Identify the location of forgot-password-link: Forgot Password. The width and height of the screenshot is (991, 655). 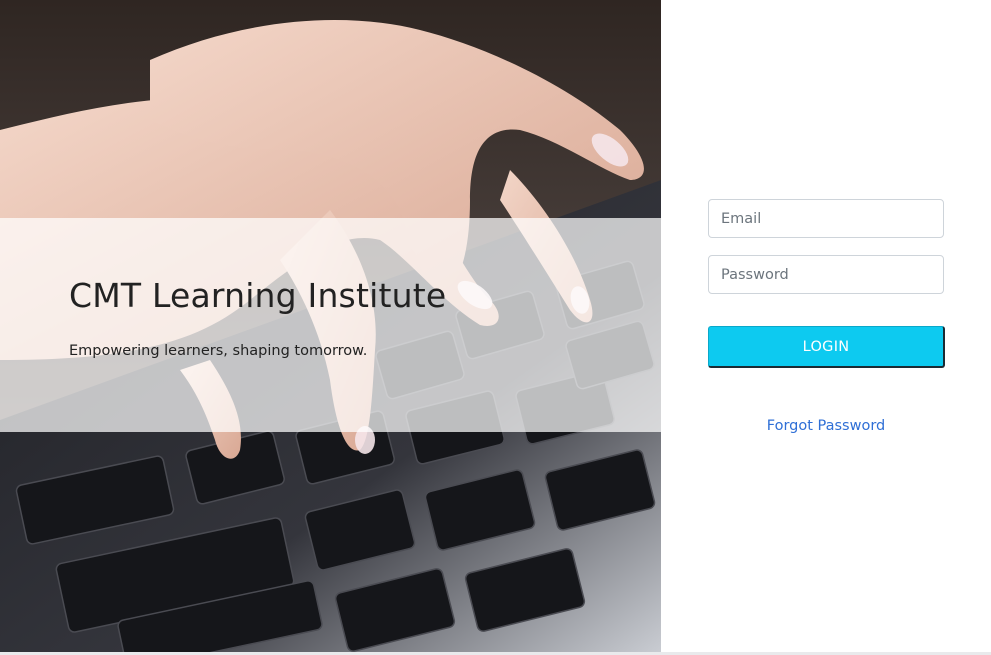
(826, 426).